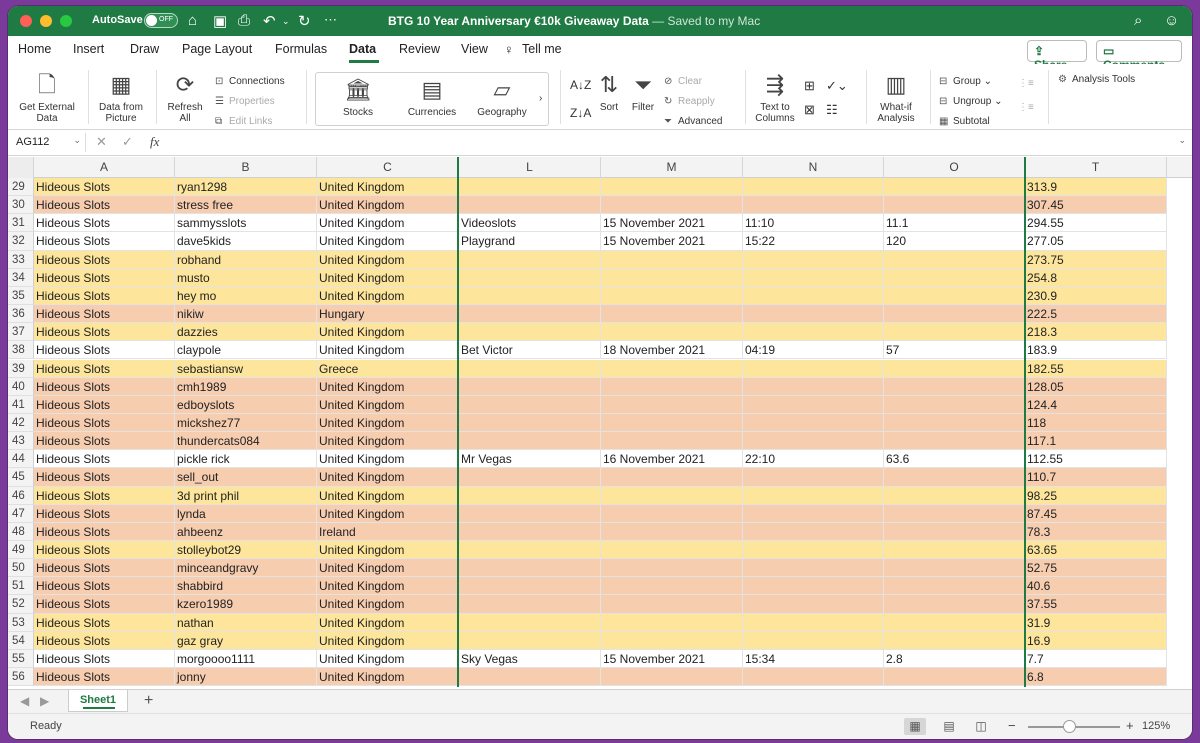 The height and width of the screenshot is (743, 1200). I want to click on chevron-down-icon: ⌄, so click(77, 140).